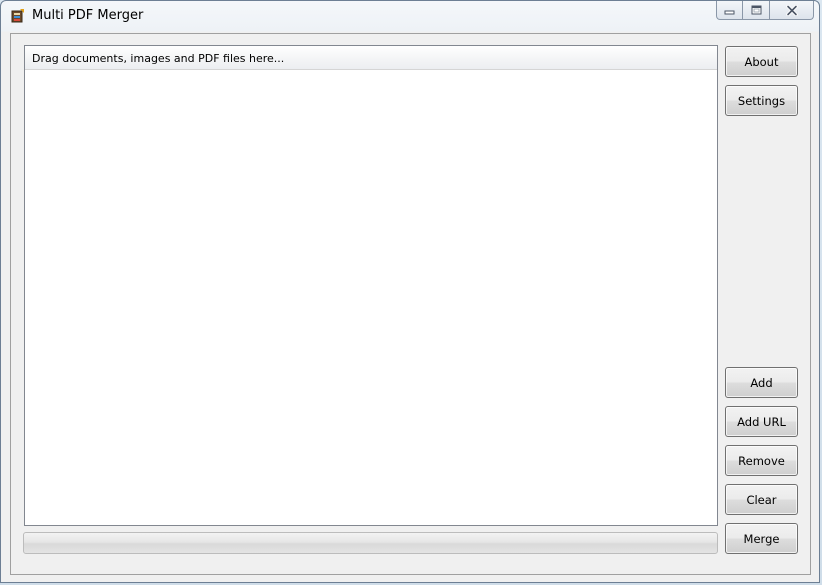  I want to click on minimize-icon, so click(729, 12).